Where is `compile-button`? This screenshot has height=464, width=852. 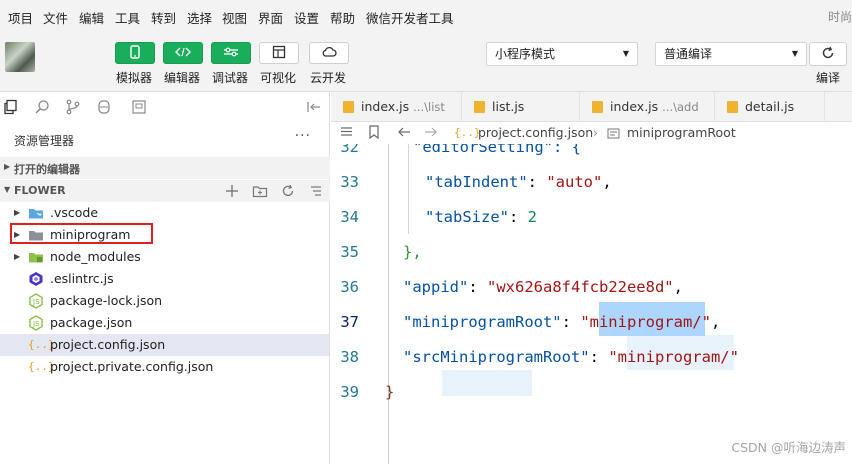
compile-button is located at coordinates (828, 54).